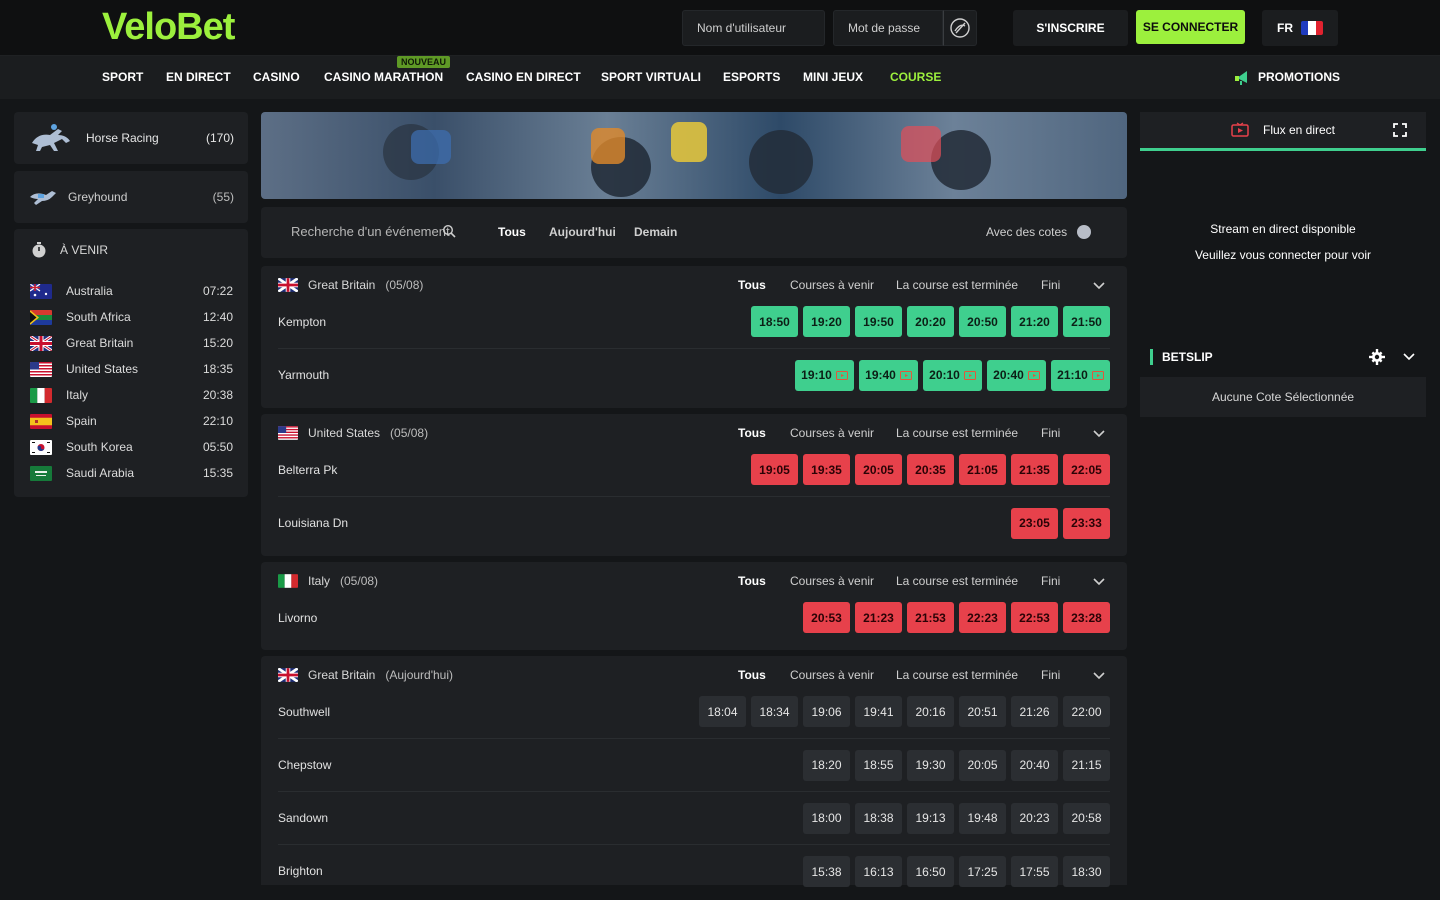  Describe the element at coordinates (826, 818) in the screenshot. I see `race-time-button: 18:00` at that location.